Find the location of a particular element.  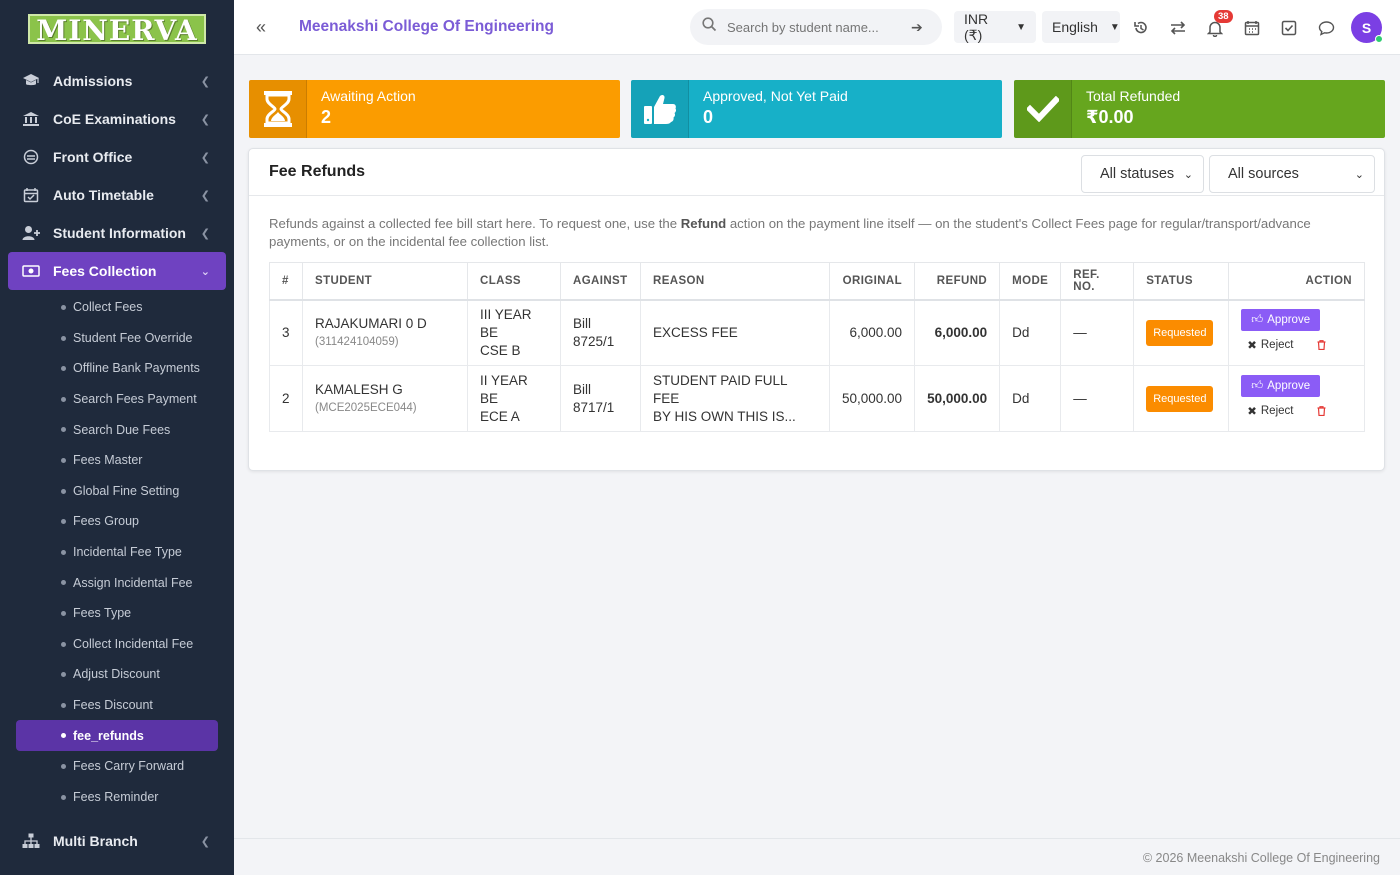

submenu-item-incidental-fee-type: Incidental Fee Type is located at coordinates (117, 552).